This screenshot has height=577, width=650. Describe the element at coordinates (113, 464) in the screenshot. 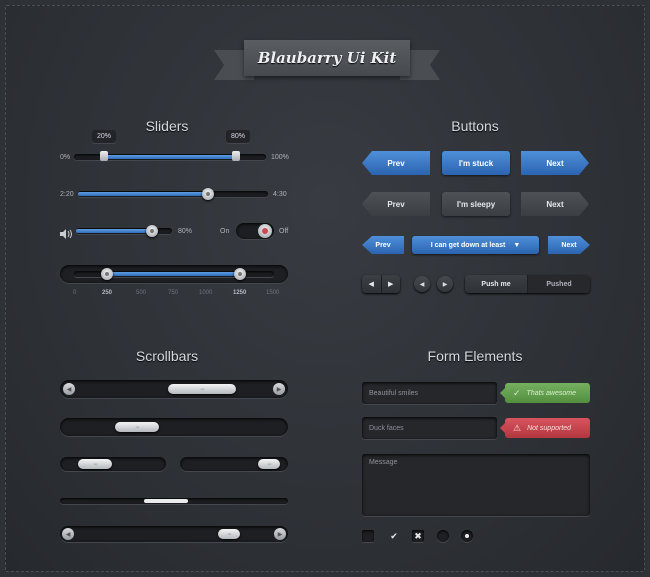

I see `scrollbar-3: ···` at that location.